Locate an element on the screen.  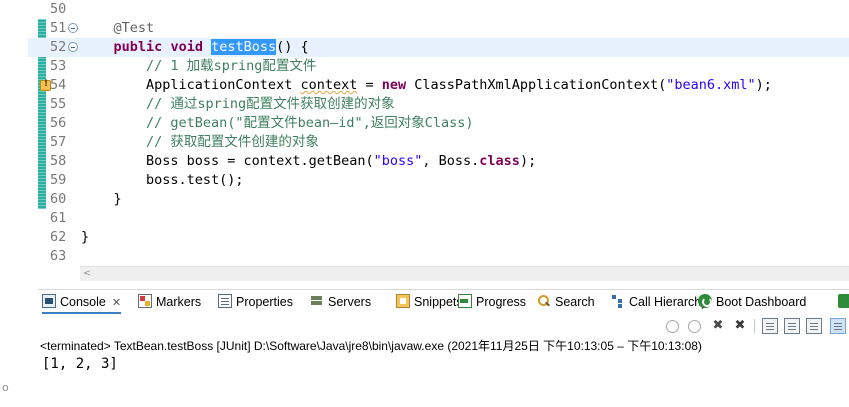
tab-servers: Servers is located at coordinates (340, 302).